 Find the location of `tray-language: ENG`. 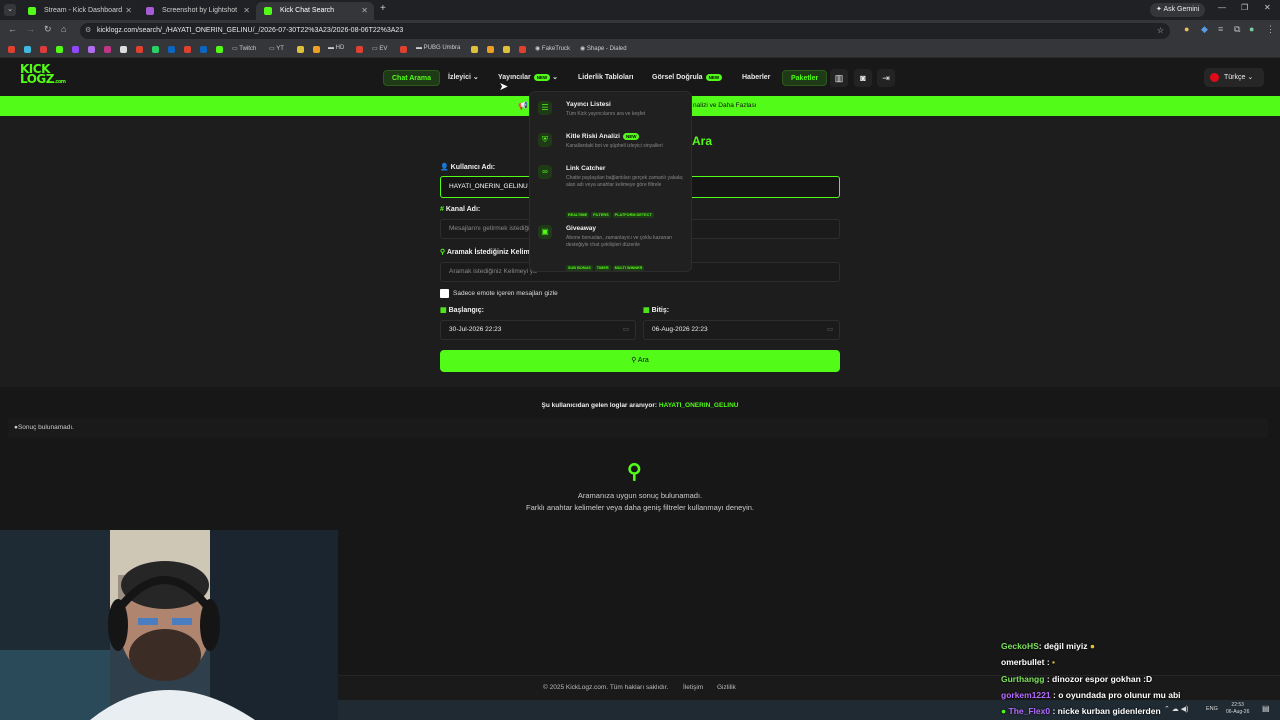

tray-language: ENG is located at coordinates (1212, 709).